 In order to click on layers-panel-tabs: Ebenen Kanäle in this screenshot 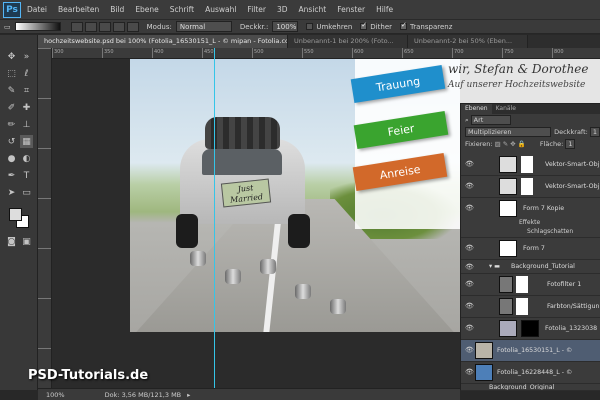, I will do `click(530, 109)`.